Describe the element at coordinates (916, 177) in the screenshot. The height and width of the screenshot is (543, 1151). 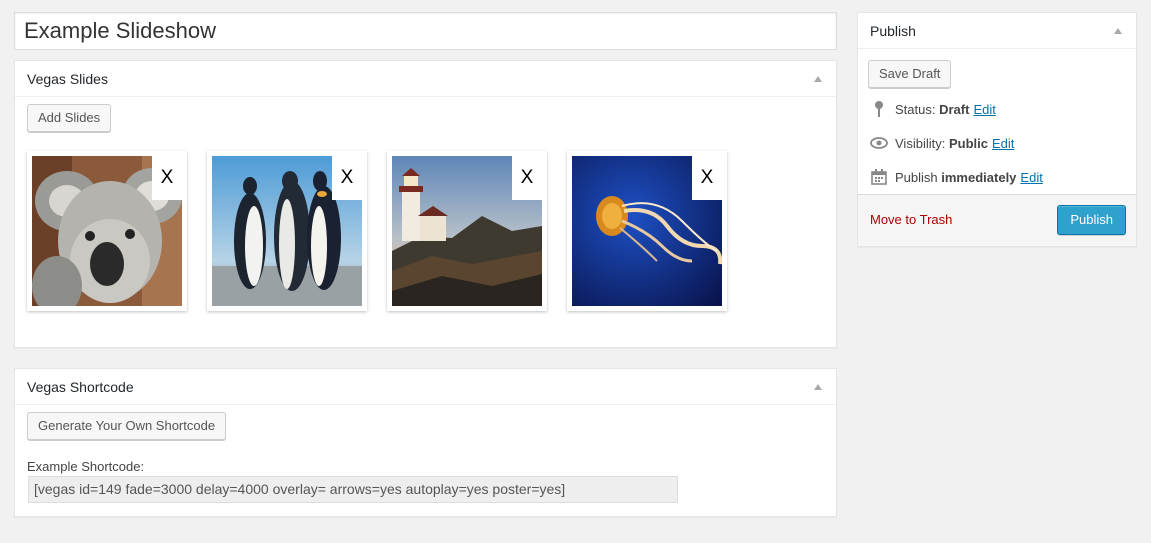
I see `schedule-label: Publish` at that location.